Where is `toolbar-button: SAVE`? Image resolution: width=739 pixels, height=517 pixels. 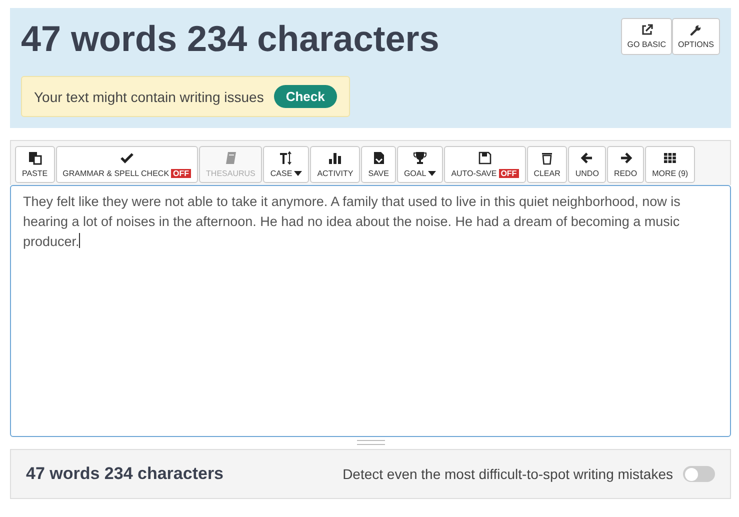
toolbar-button: SAVE is located at coordinates (378, 164).